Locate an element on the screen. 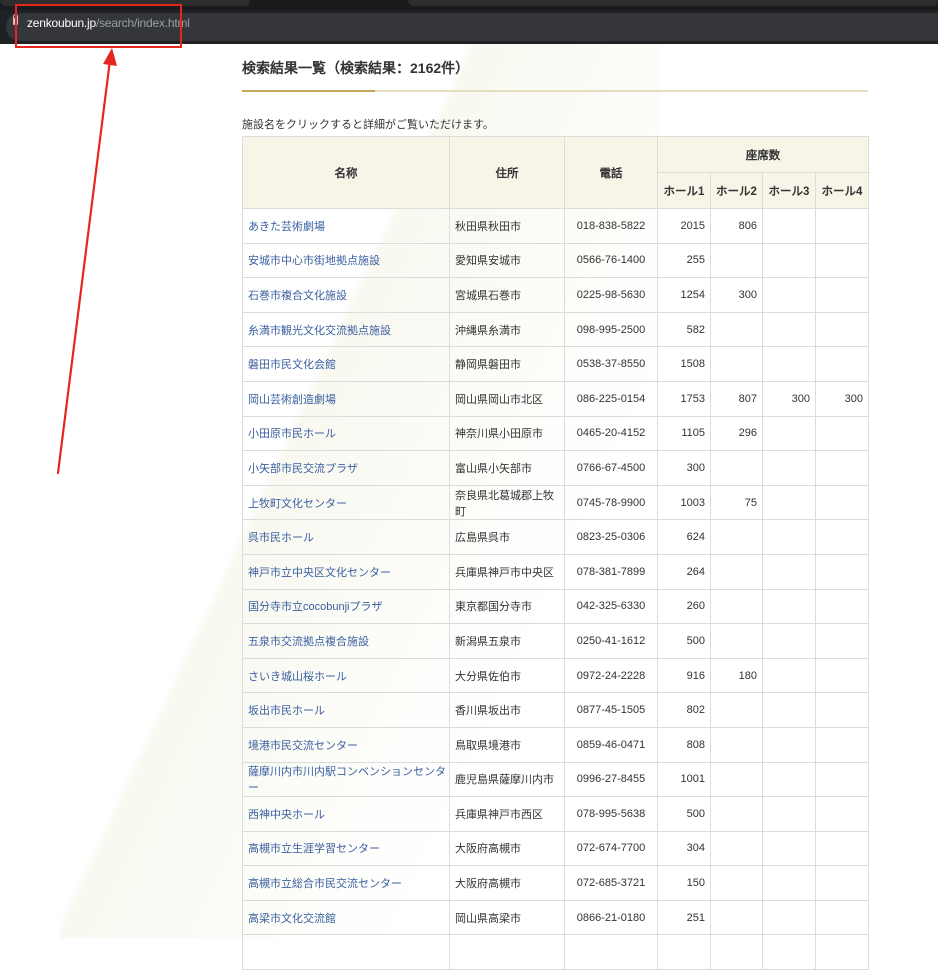  facility-link: 呉市民ホール is located at coordinates (281, 538).